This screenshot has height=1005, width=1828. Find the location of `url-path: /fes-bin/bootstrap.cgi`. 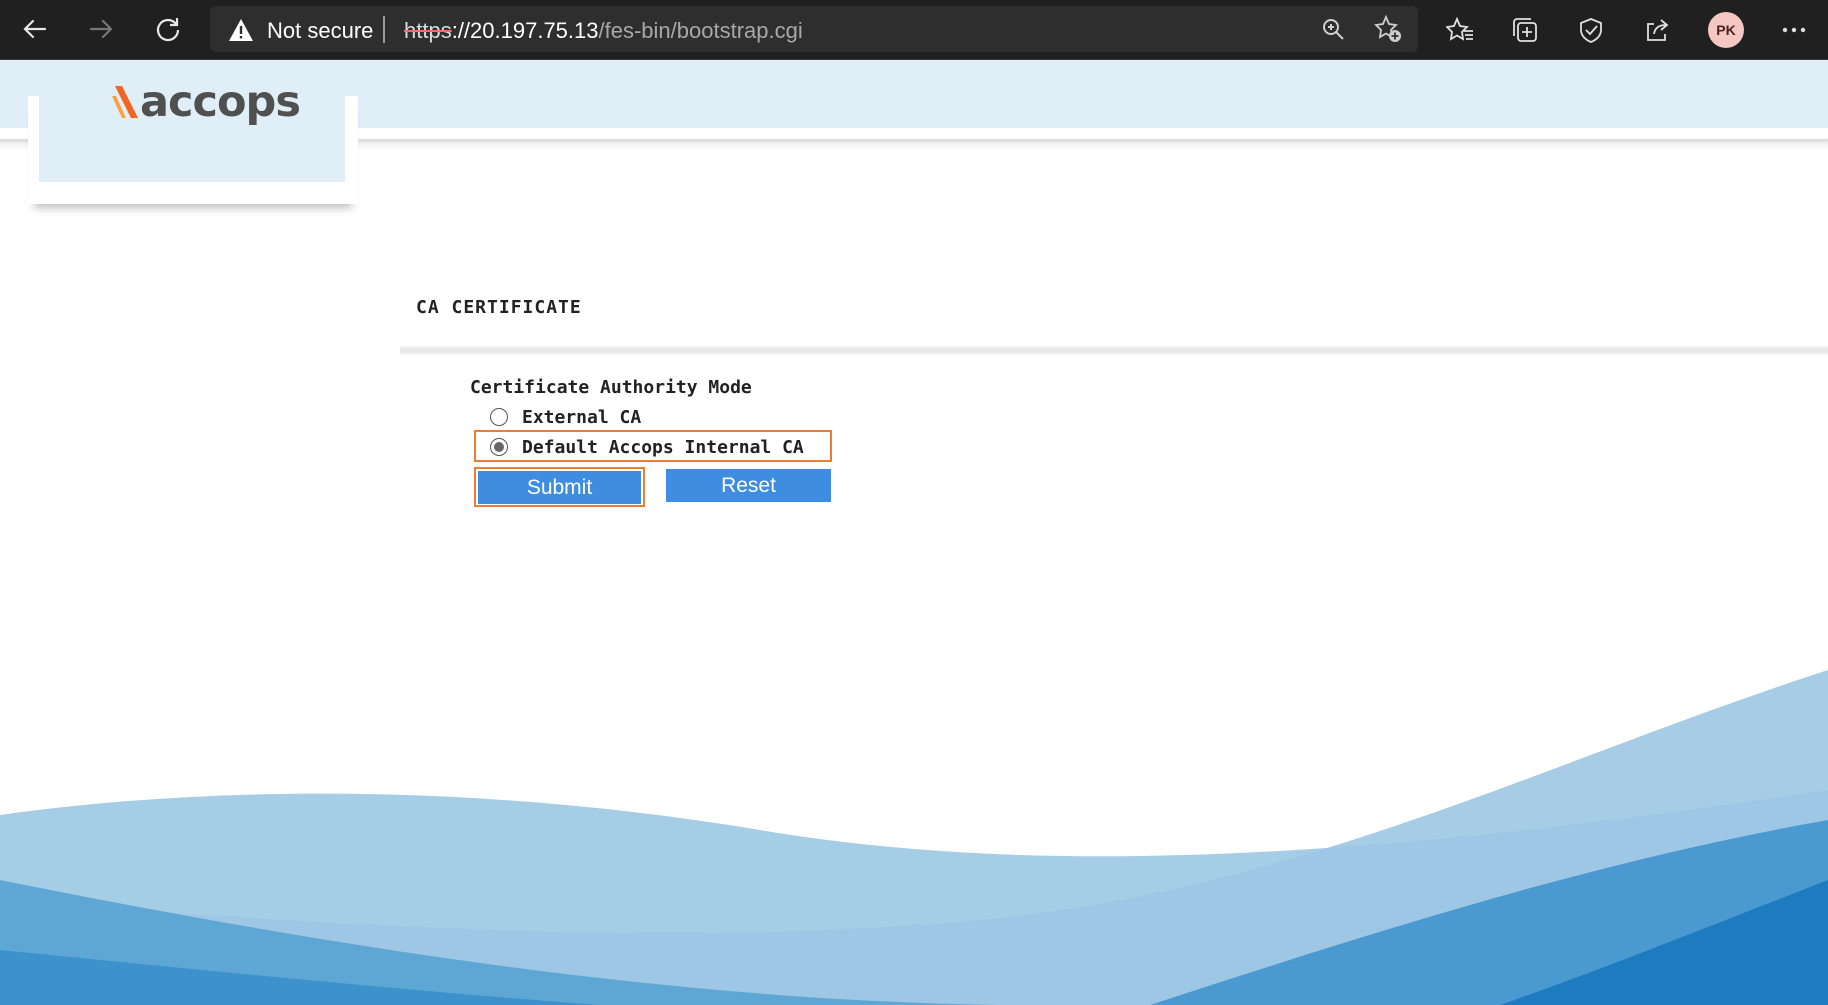

url-path: /fes-bin/bootstrap.cgi is located at coordinates (700, 30).